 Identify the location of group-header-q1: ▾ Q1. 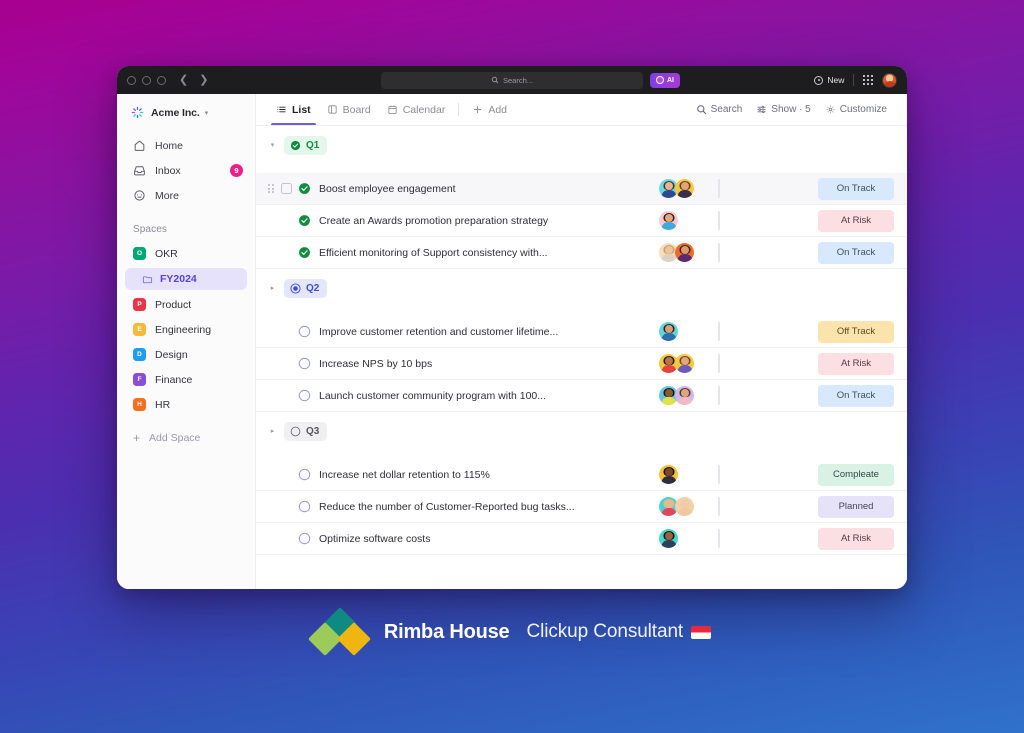
(581, 145).